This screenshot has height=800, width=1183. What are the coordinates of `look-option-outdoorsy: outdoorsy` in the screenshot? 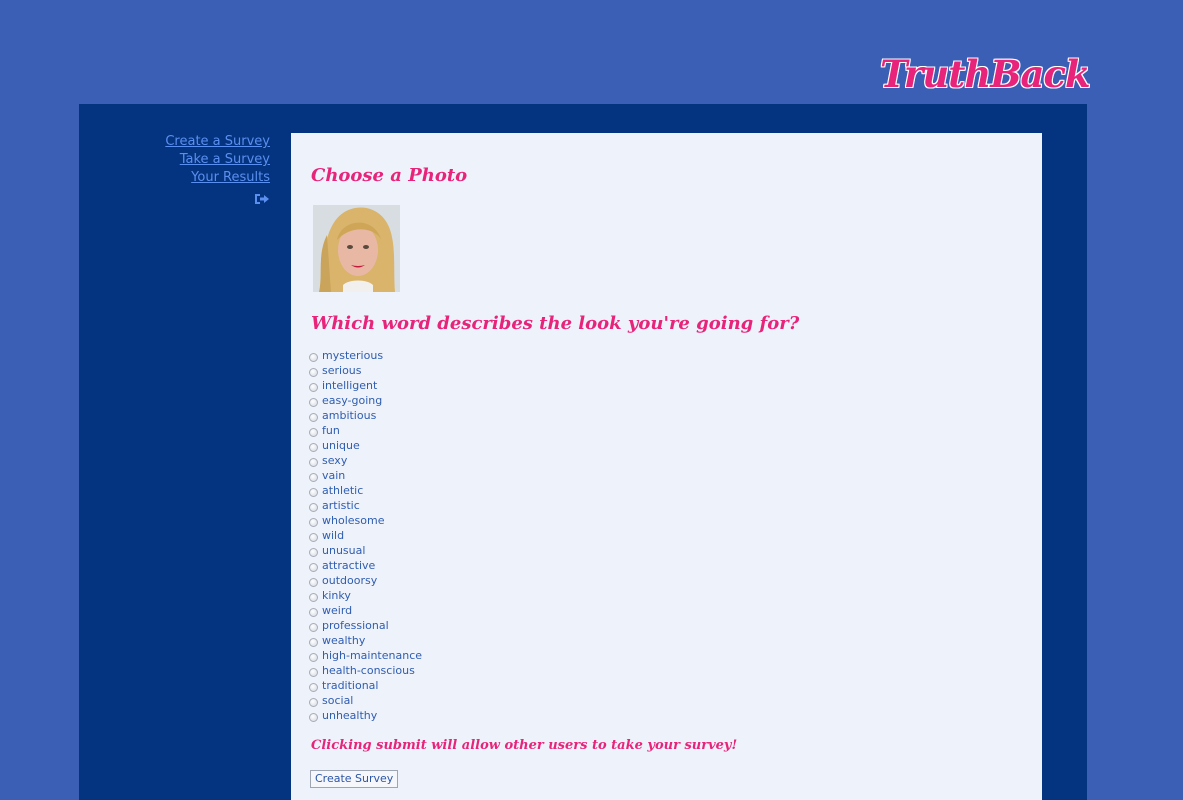 It's located at (365, 580).